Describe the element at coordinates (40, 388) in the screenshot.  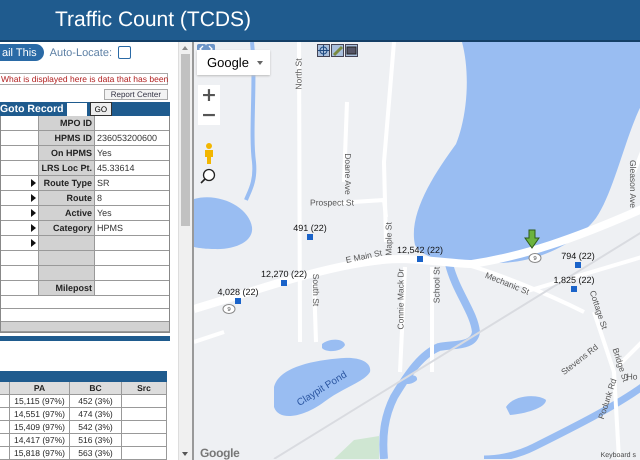
I see `column-header: PA` at that location.